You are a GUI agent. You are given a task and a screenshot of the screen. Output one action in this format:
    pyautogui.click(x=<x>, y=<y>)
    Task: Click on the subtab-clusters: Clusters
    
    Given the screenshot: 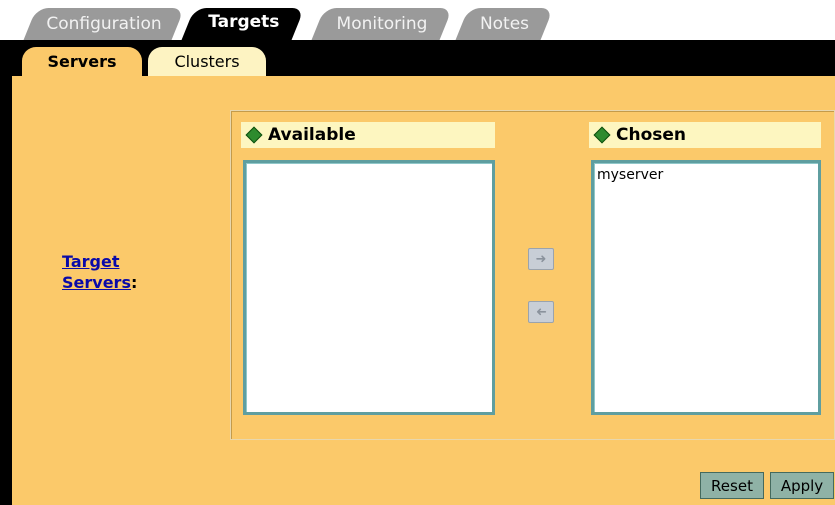 What is the action you would take?
    pyautogui.click(x=207, y=61)
    